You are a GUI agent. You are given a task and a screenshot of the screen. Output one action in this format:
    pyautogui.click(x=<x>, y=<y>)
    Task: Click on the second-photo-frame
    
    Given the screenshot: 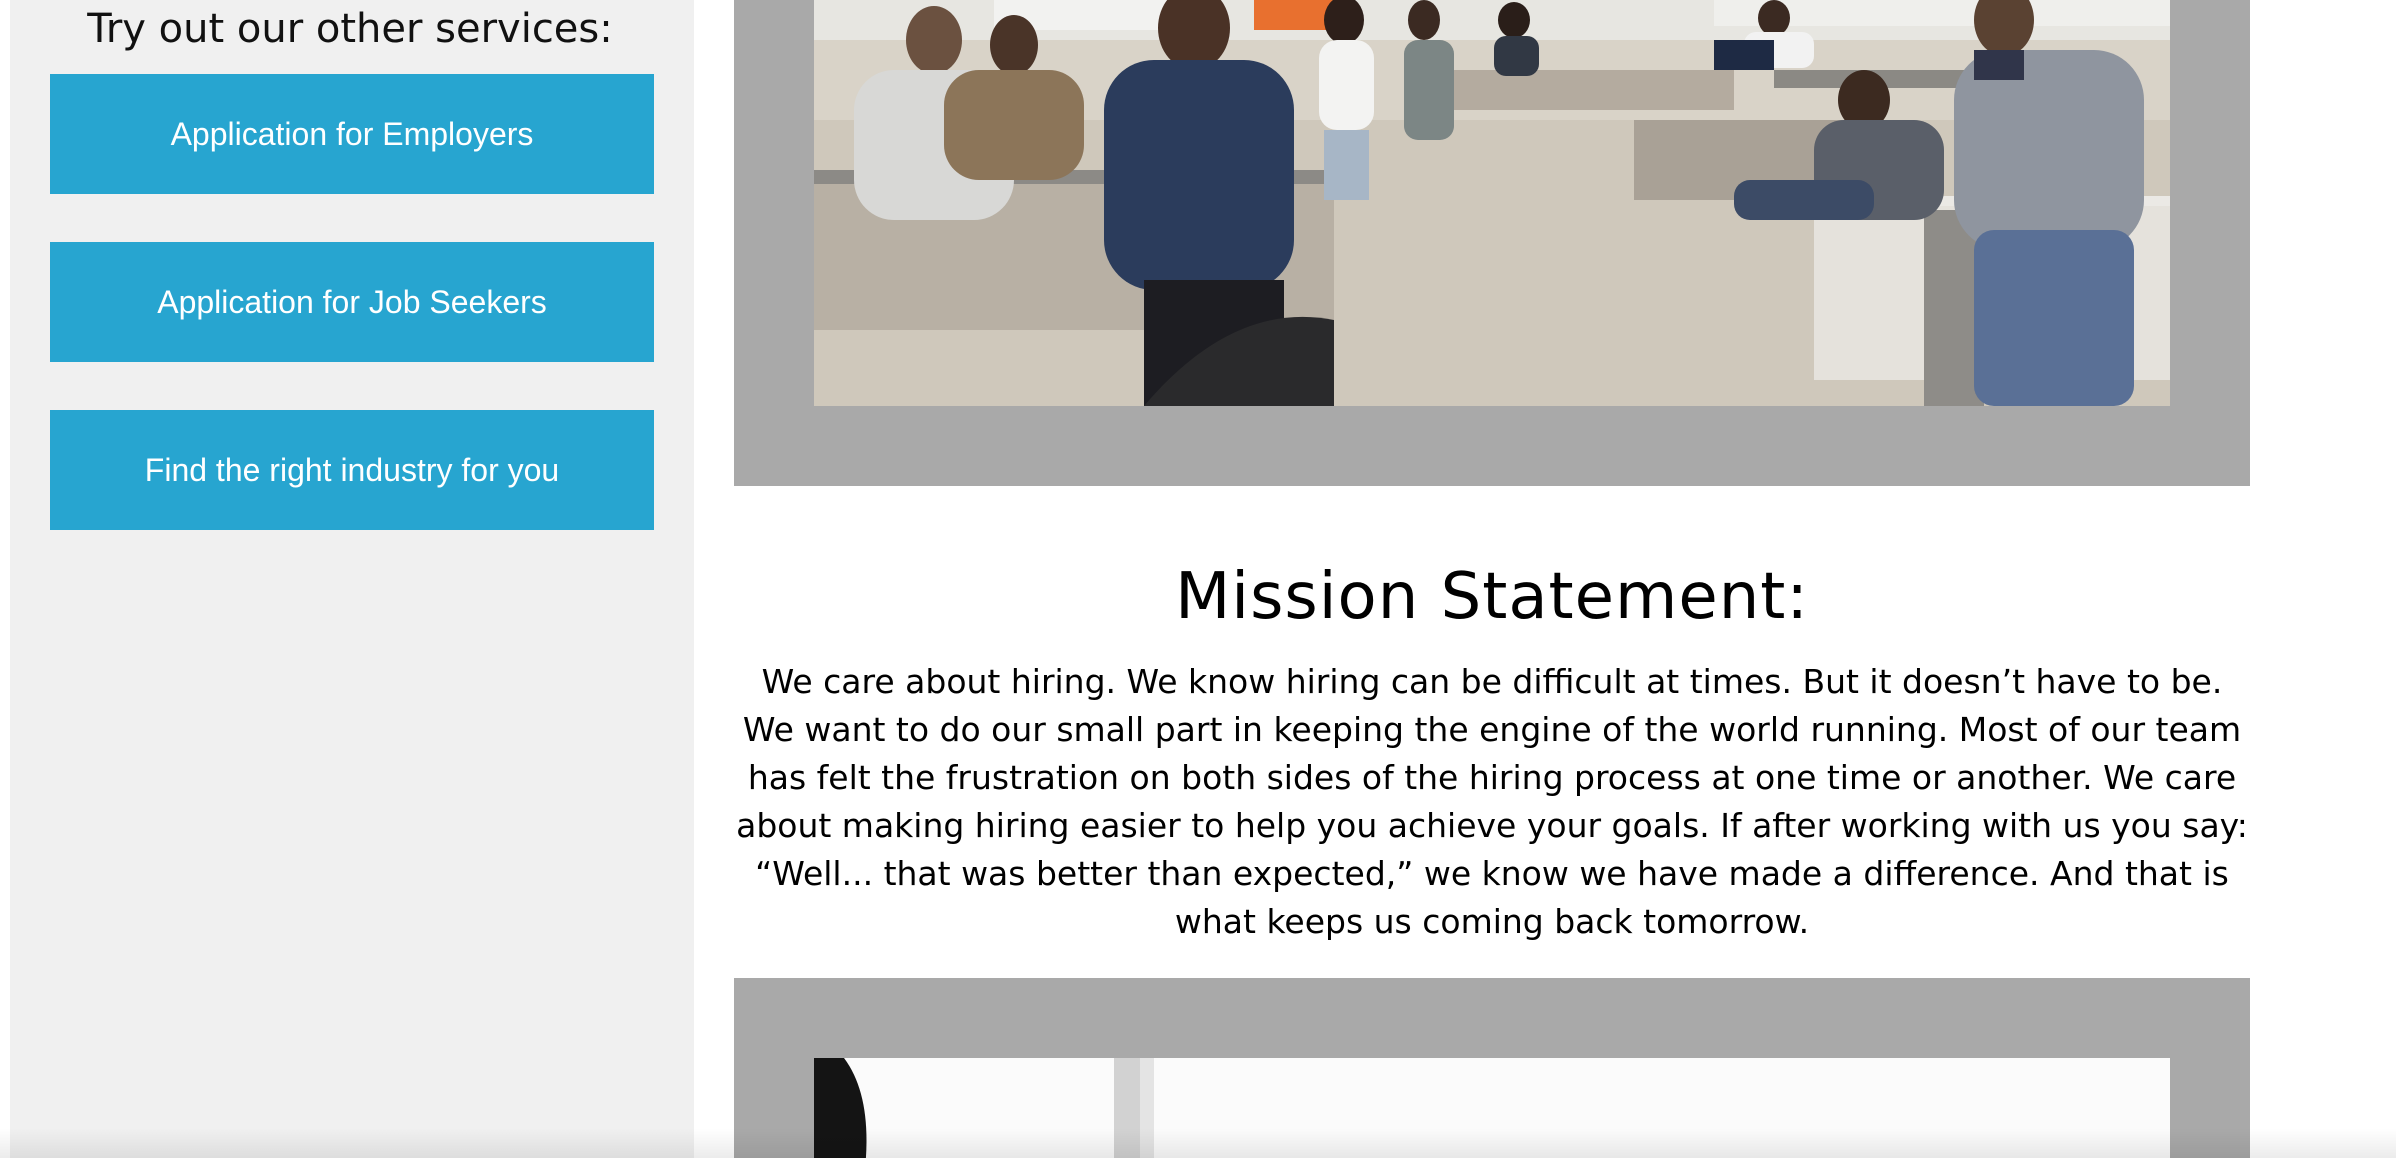 What is the action you would take?
    pyautogui.click(x=1492, y=1068)
    